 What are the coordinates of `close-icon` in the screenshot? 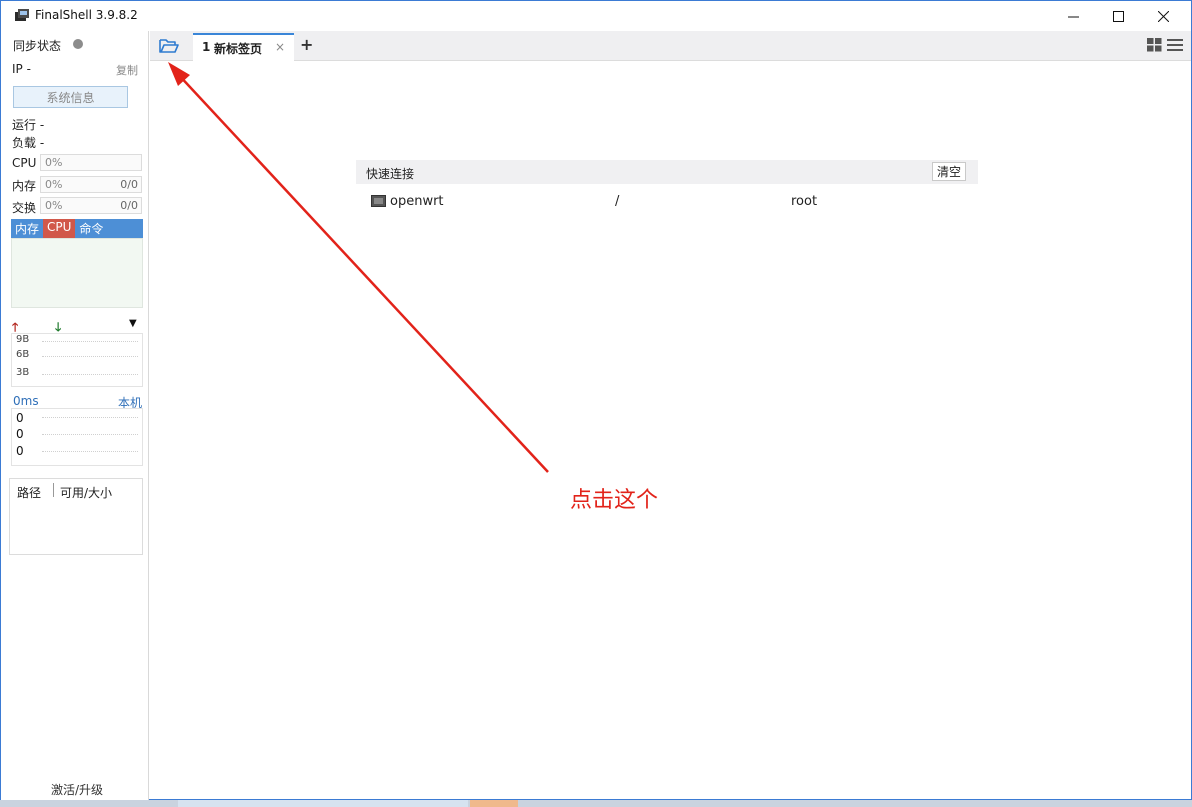 It's located at (1163, 16).